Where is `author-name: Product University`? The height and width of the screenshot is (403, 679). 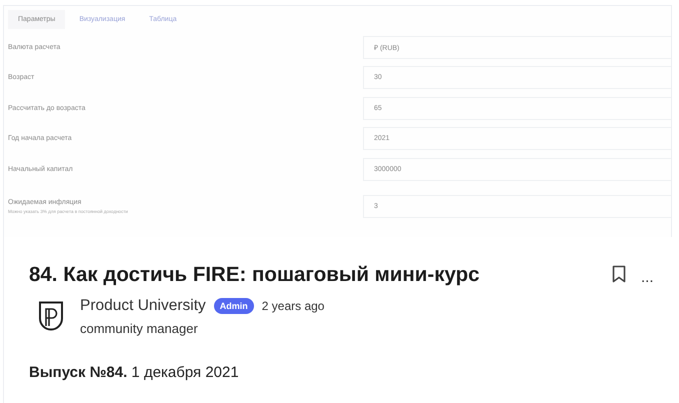
author-name: Product University is located at coordinates (143, 306).